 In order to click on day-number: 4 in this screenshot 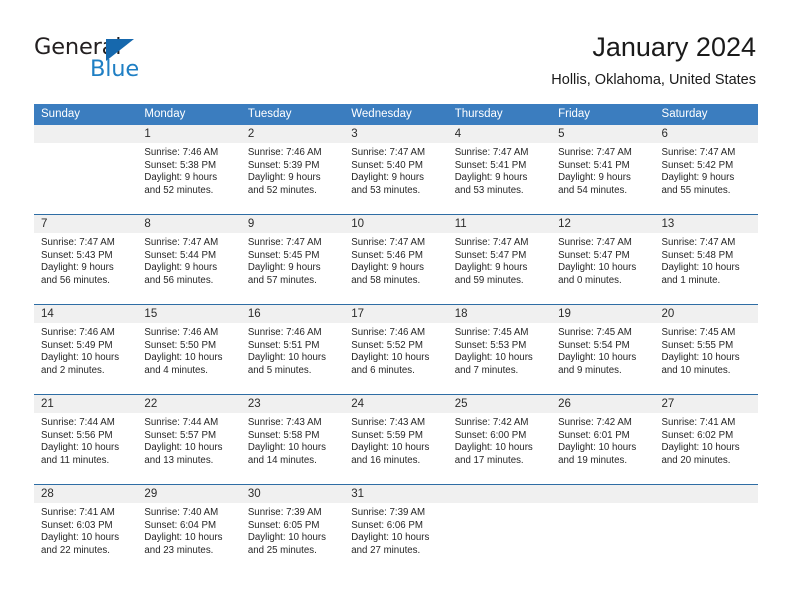, I will do `click(499, 134)`.